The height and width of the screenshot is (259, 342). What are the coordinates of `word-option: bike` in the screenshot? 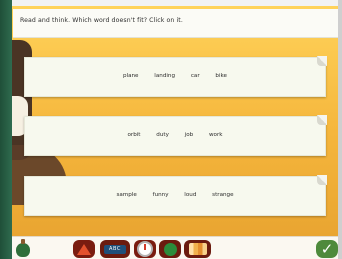 It's located at (221, 76).